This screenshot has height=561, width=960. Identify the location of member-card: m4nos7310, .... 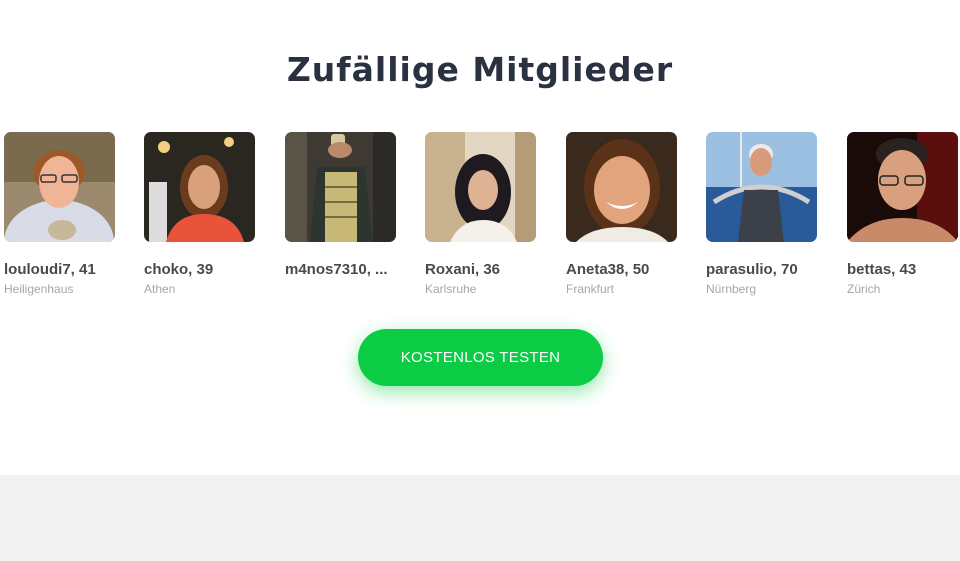
(340, 207).